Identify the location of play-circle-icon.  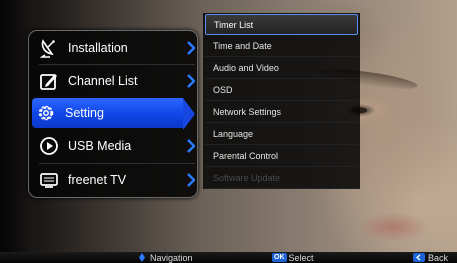
(49, 146).